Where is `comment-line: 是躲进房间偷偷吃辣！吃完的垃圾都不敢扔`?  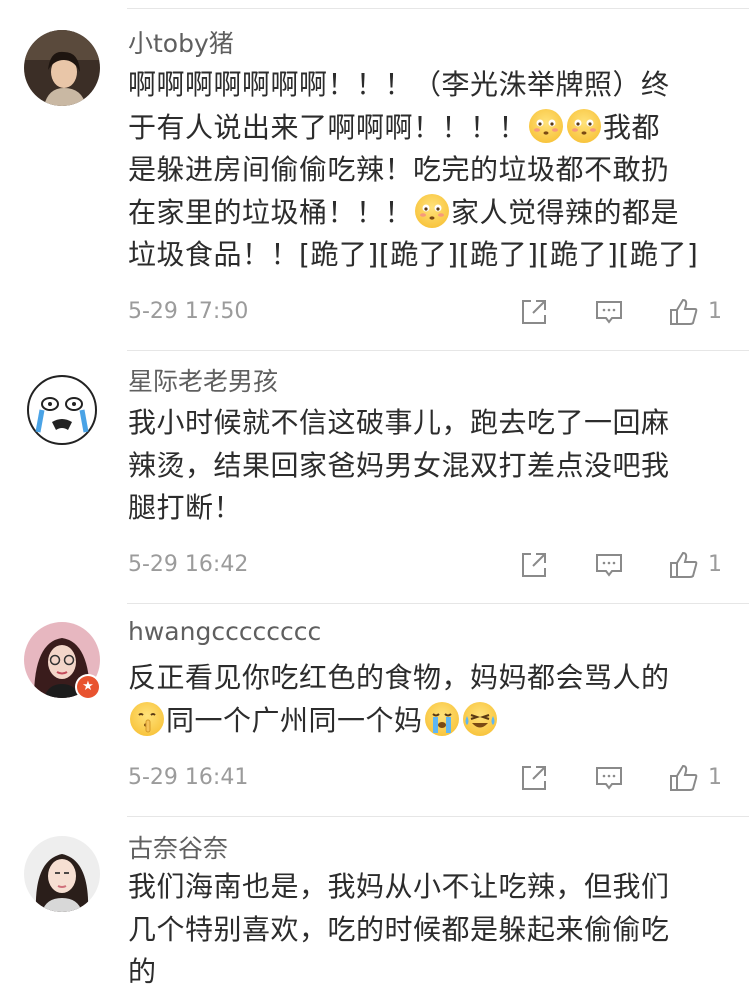
comment-line: 是躲进房间偷偷吃辣！吃完的垃圾都不敢扔 is located at coordinates (399, 169).